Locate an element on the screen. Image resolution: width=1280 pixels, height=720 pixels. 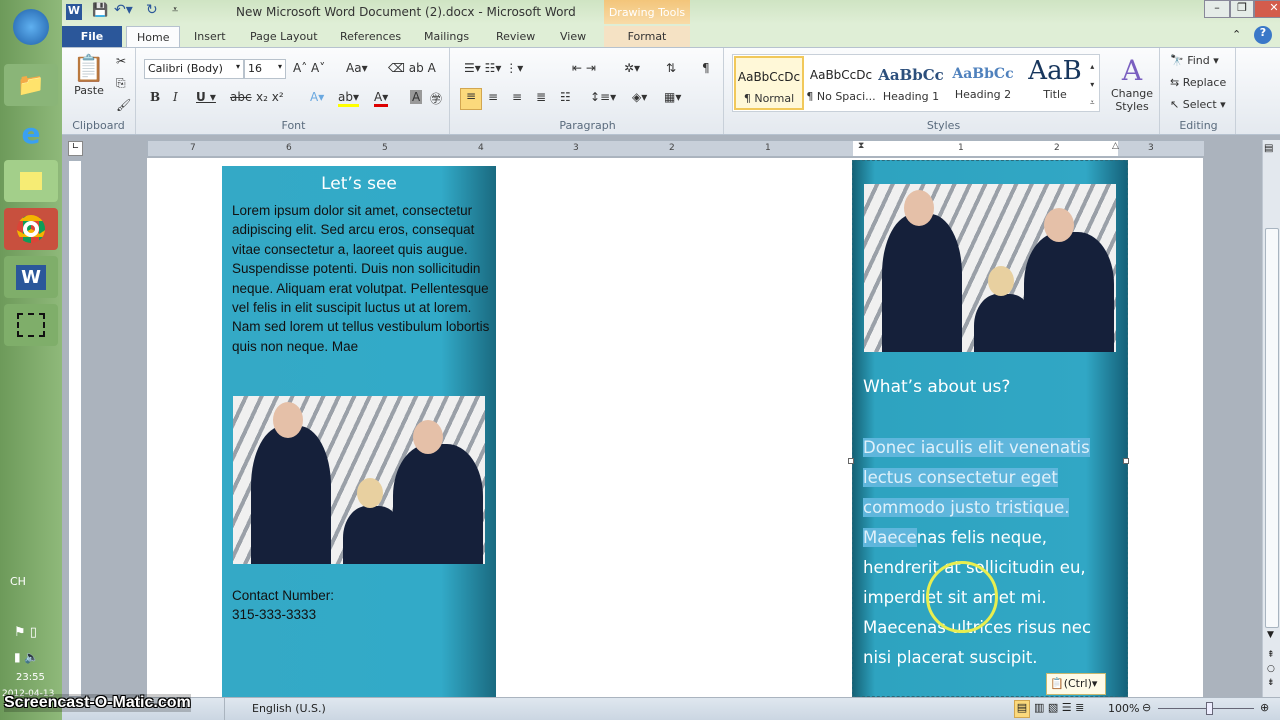
enclose-characters-icon: ㊫ is located at coordinates (436, 98).